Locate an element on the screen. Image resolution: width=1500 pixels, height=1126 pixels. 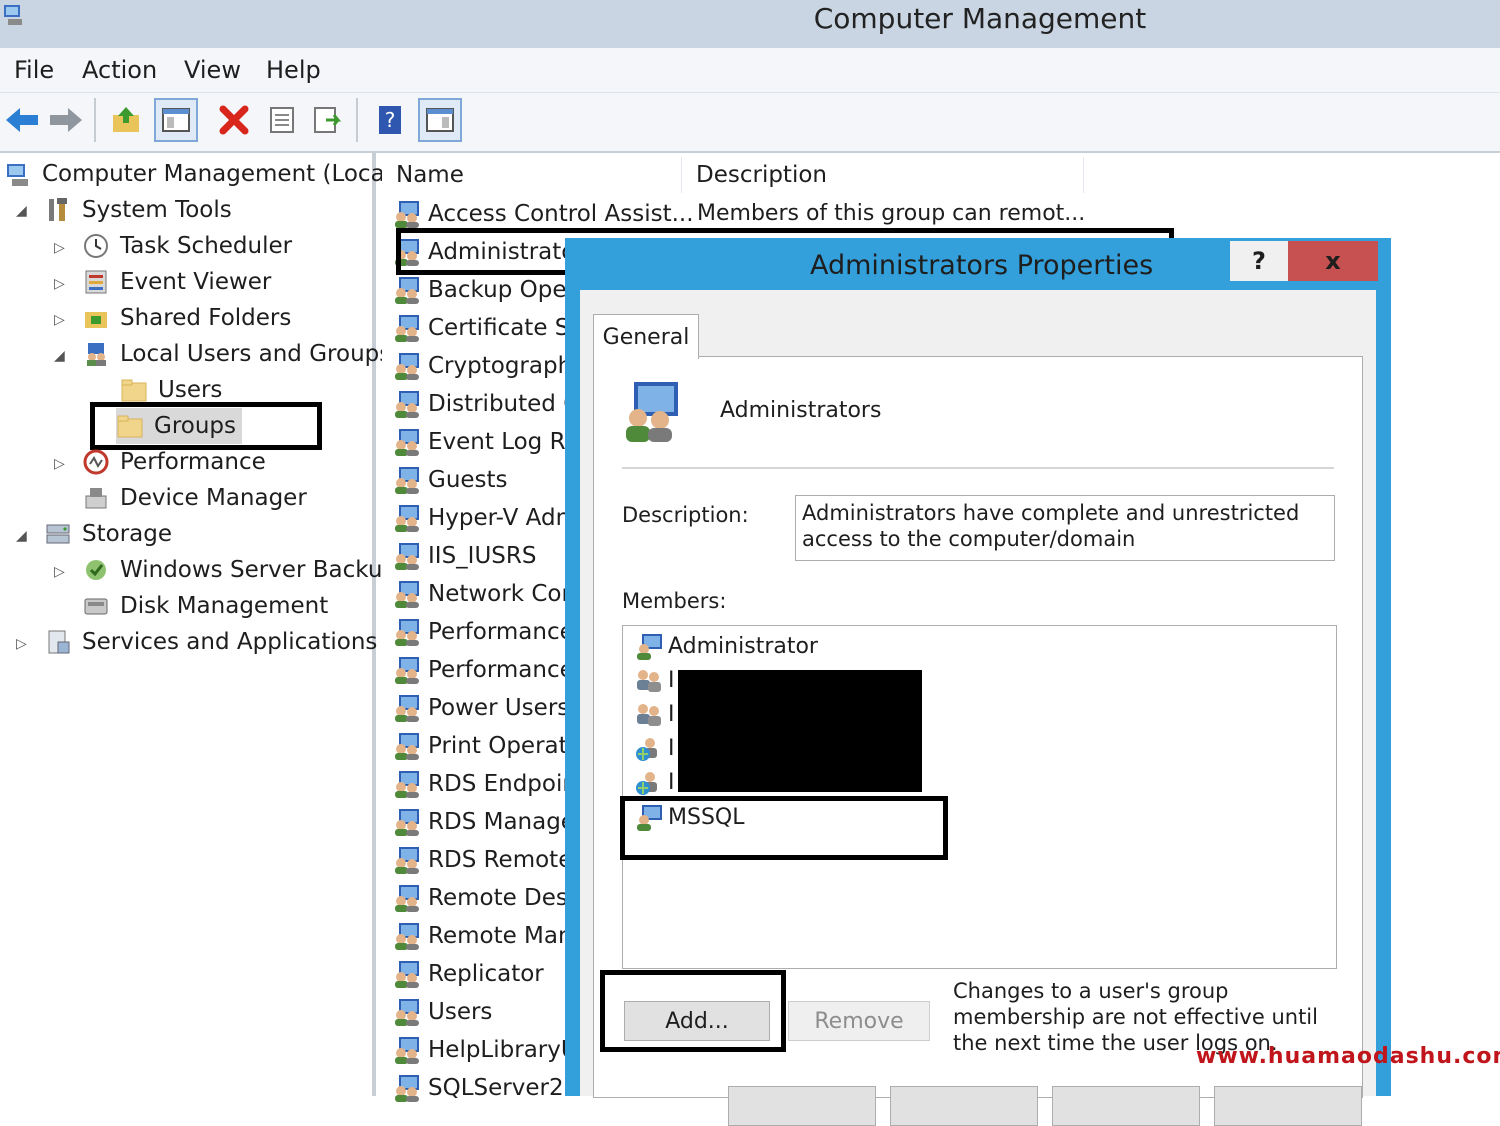
tree-root: Computer Management (Local is located at coordinates (197, 174).